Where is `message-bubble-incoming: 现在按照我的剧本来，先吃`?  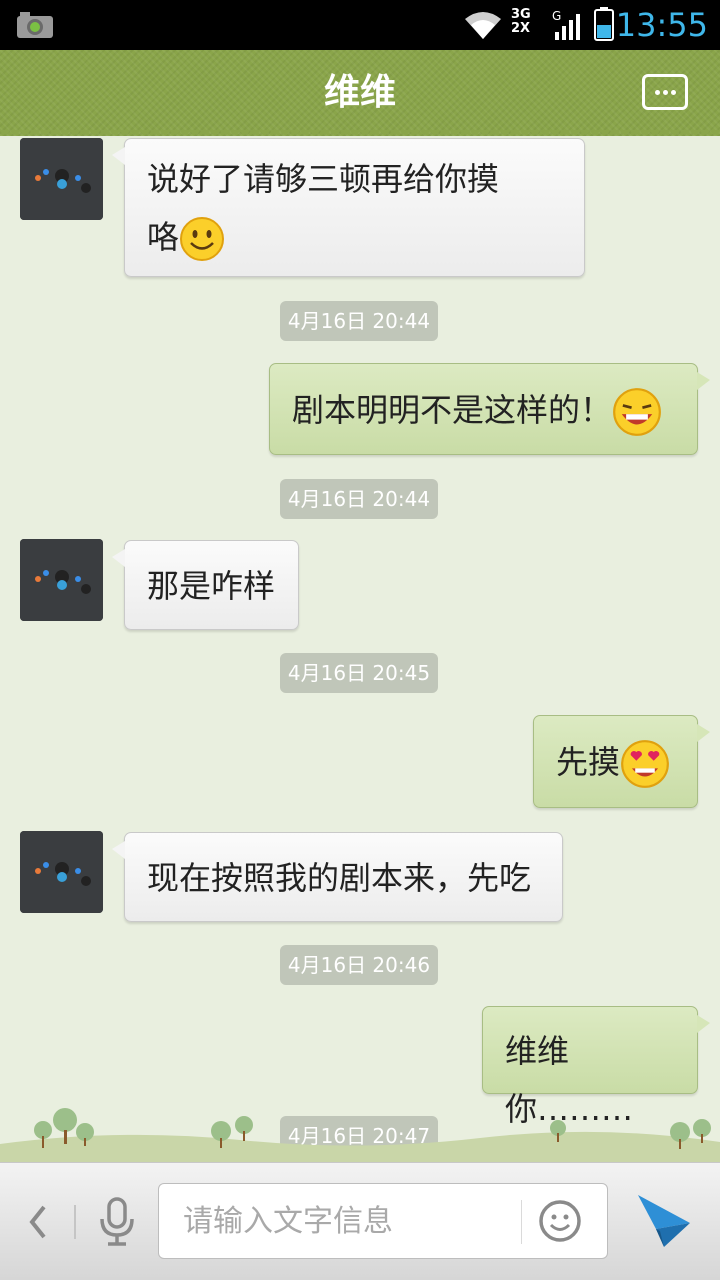
message-bubble-incoming: 现在按照我的剧本来，先吃 is located at coordinates (337, 877).